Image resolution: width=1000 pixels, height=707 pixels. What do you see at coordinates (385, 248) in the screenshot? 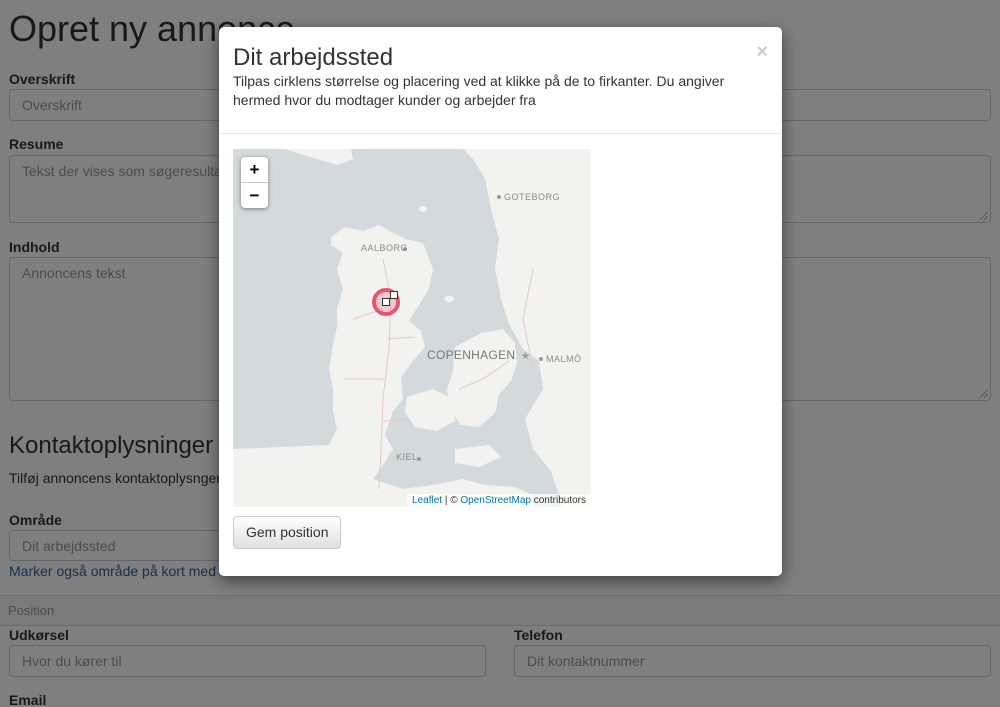
I see `city-label-aalborg: AALBORG` at bounding box center [385, 248].